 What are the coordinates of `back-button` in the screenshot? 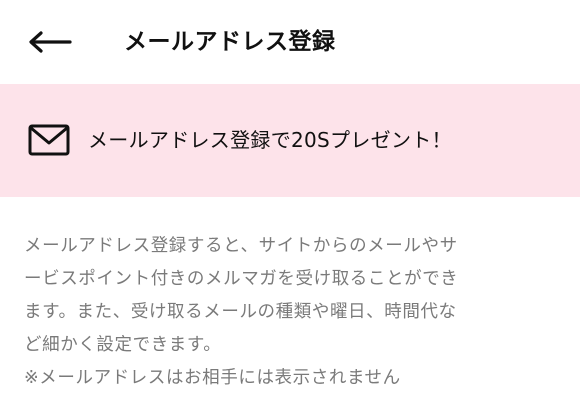 It's located at (50, 42).